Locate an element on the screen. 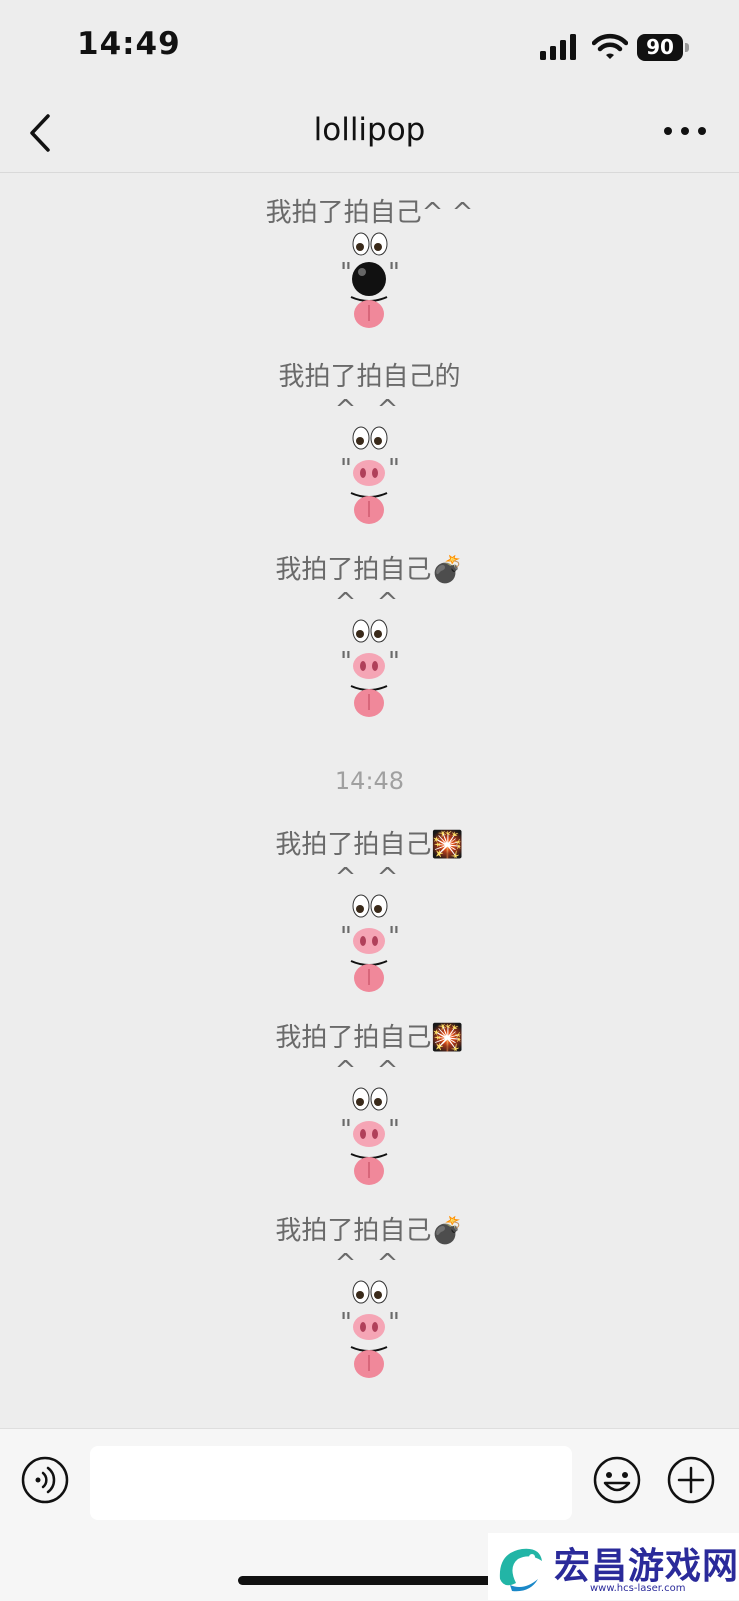 The image size is (739, 1601). watermark-url: www.hcs-laser.com is located at coordinates (638, 1588).